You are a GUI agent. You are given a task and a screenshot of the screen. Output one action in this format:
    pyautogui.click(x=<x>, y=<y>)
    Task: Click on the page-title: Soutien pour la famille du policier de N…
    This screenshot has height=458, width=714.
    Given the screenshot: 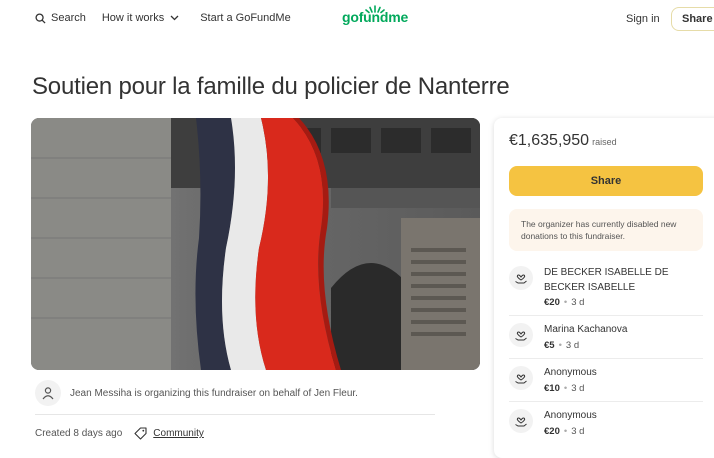 What is the action you would take?
    pyautogui.click(x=271, y=86)
    